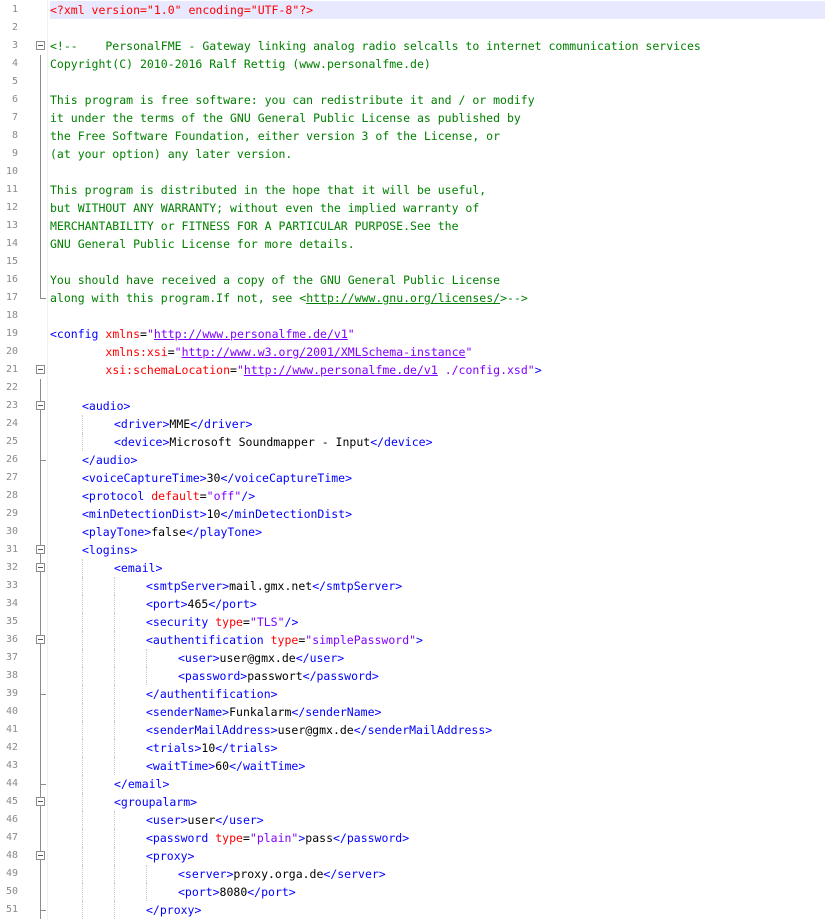 The width and height of the screenshot is (825, 920). Describe the element at coordinates (469, 352) in the screenshot. I see `token-val: "` at that location.